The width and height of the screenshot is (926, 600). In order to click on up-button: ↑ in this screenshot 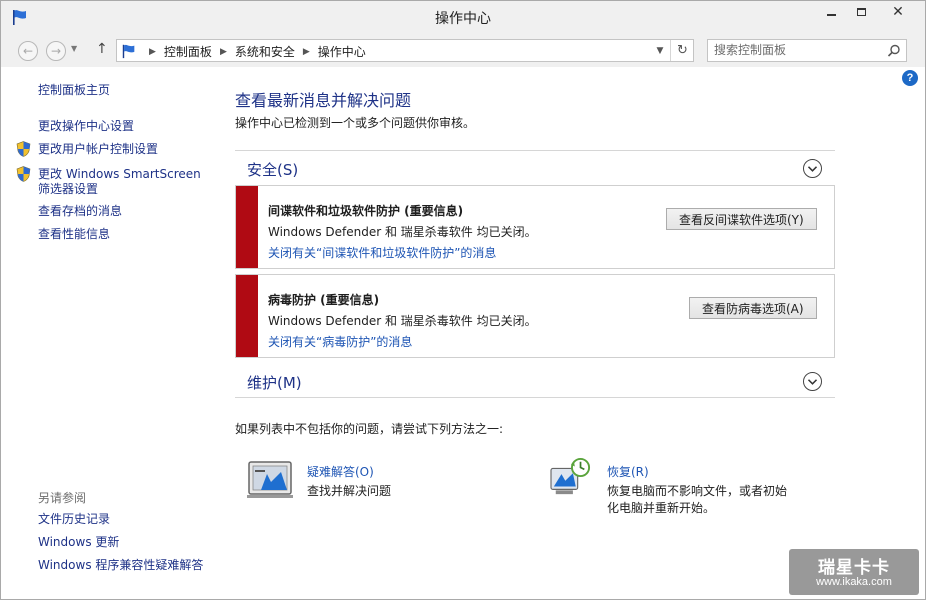, I will do `click(102, 49)`.